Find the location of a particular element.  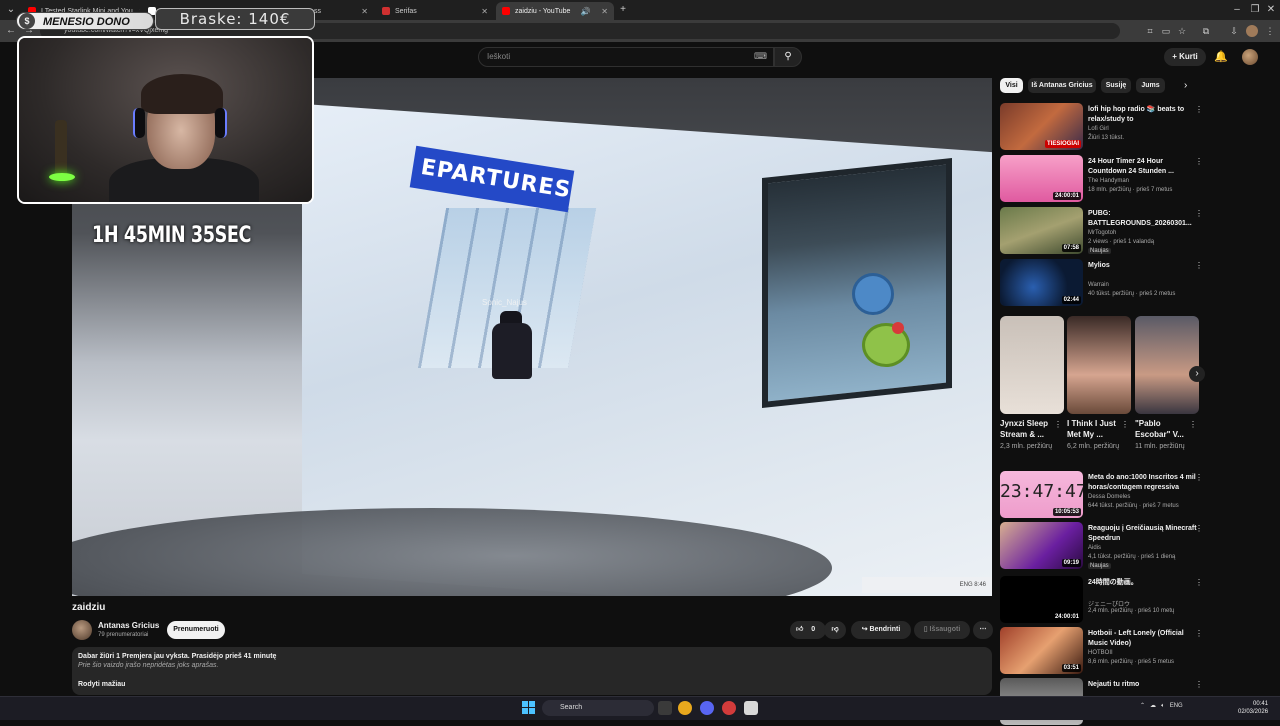

video-thumbnail: TIESIOGIAI is located at coordinates (1041, 126).